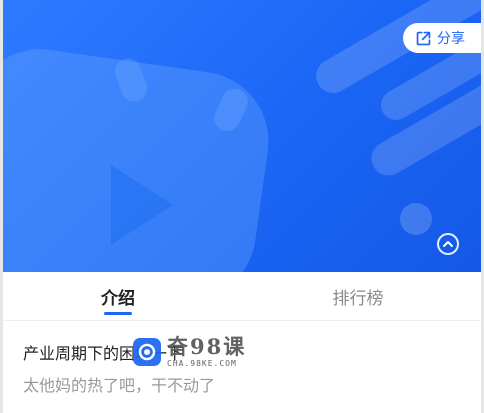 This screenshot has width=484, height=413. I want to click on share-label: 分享, so click(451, 39).